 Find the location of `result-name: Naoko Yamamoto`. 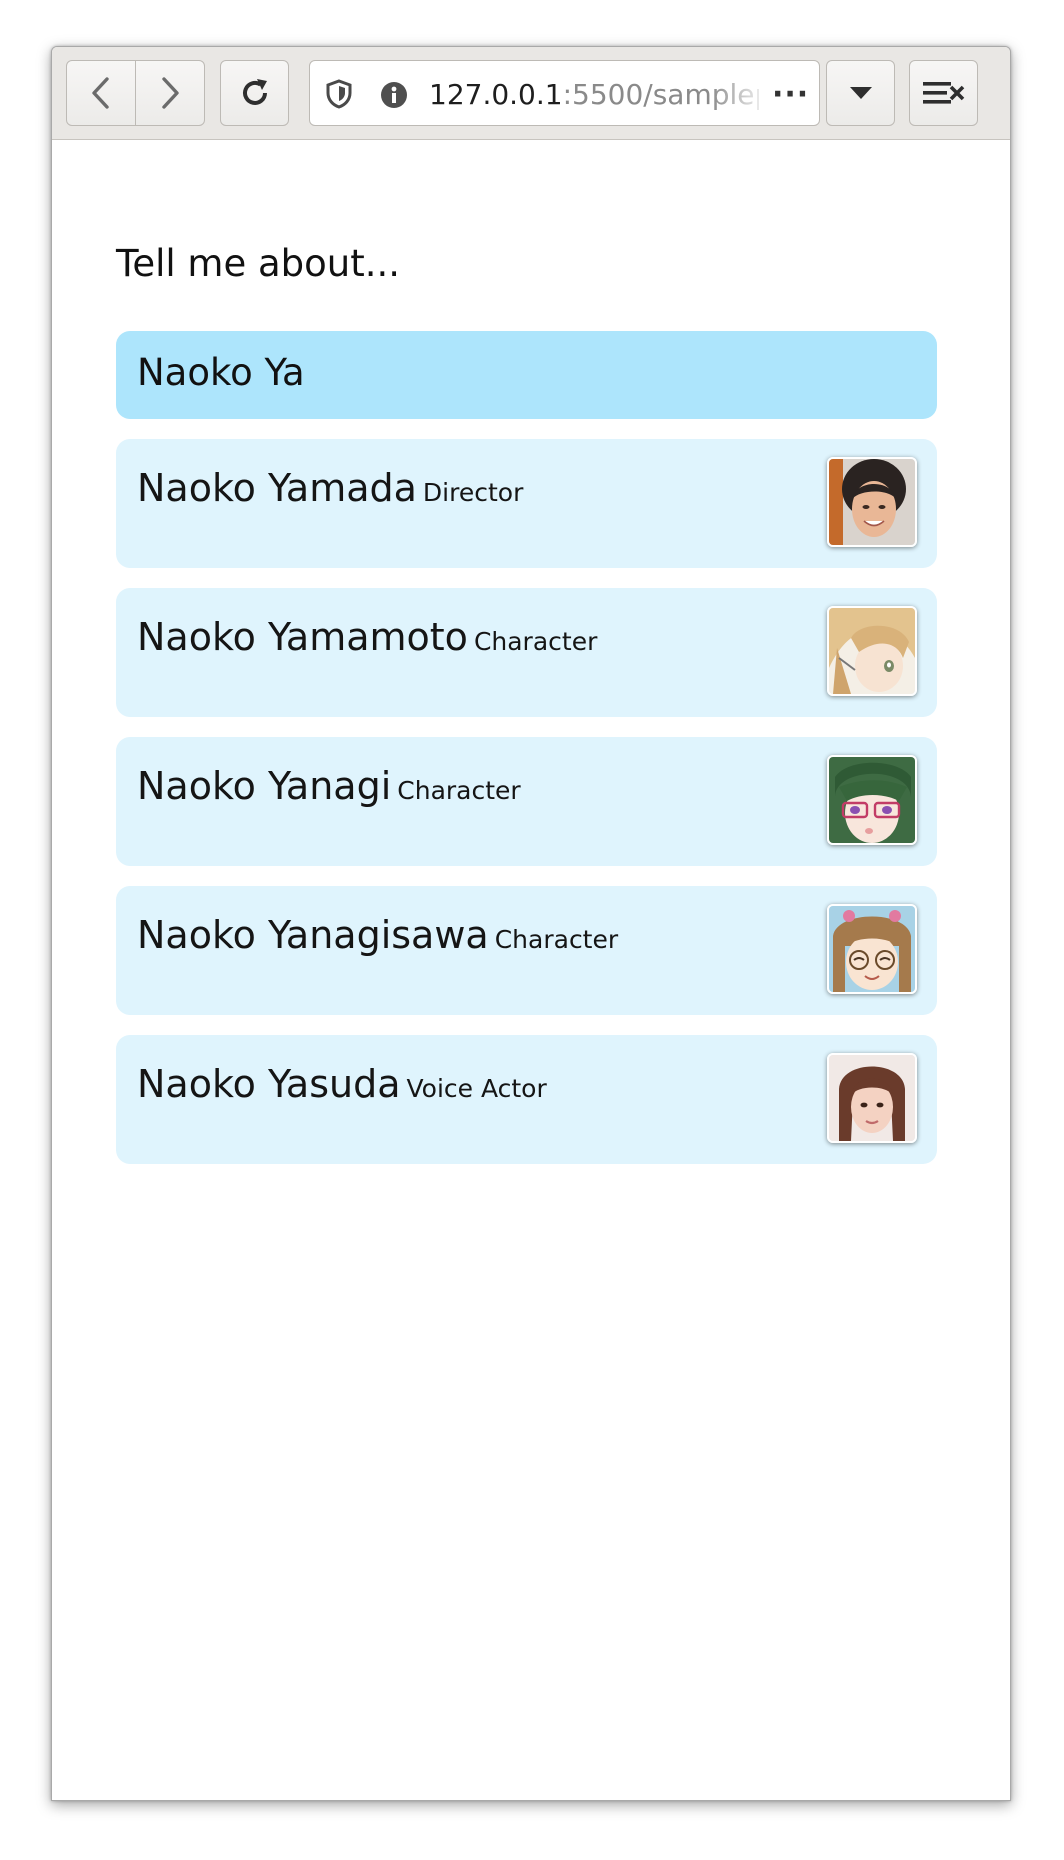

result-name: Naoko Yamamoto is located at coordinates (302, 637).